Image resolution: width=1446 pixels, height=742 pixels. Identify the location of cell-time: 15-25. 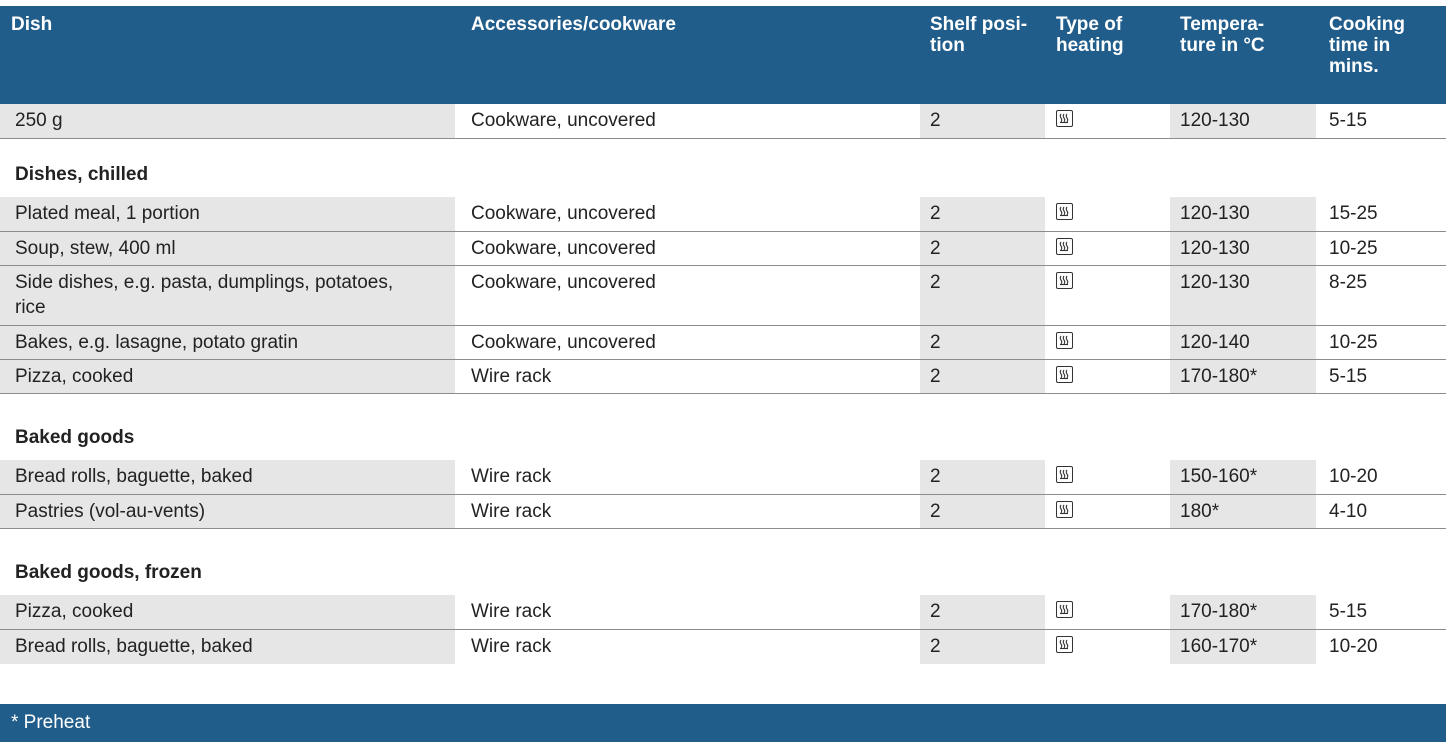
(1353, 213).